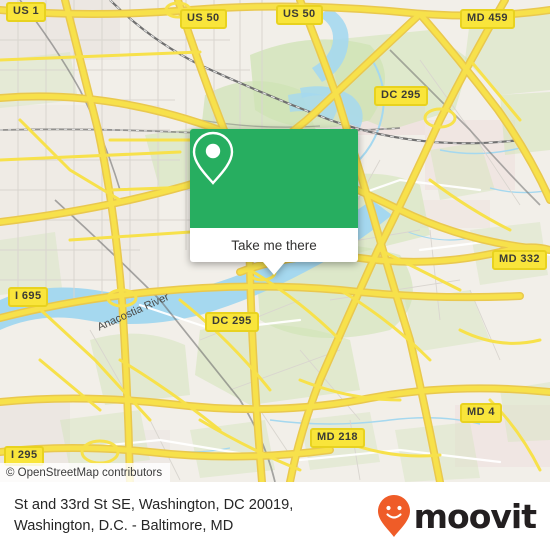 The height and width of the screenshot is (550, 550). What do you see at coordinates (337, 438) in the screenshot?
I see `road-shield: MD 218` at bounding box center [337, 438].